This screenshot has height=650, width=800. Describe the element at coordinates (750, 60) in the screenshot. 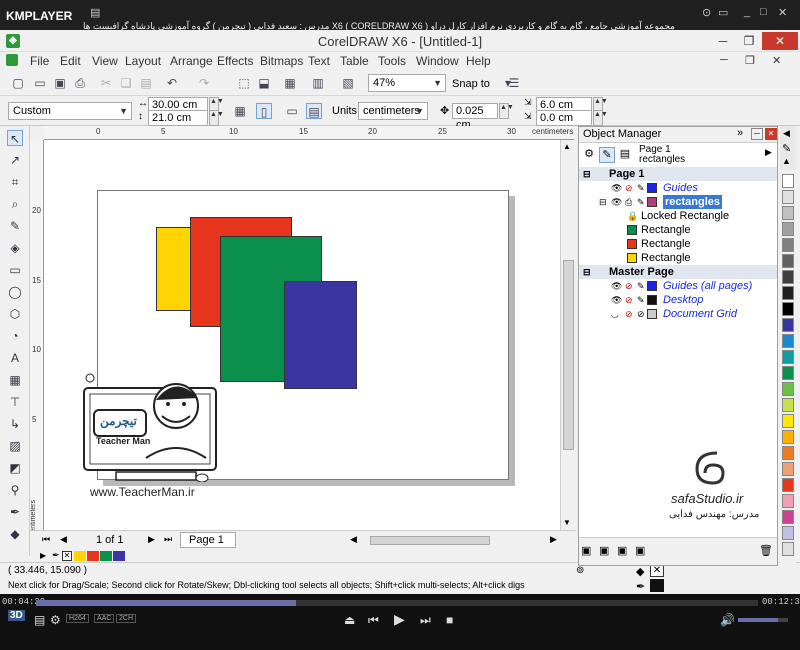

I see `doc-restore-icon: ❐` at that location.